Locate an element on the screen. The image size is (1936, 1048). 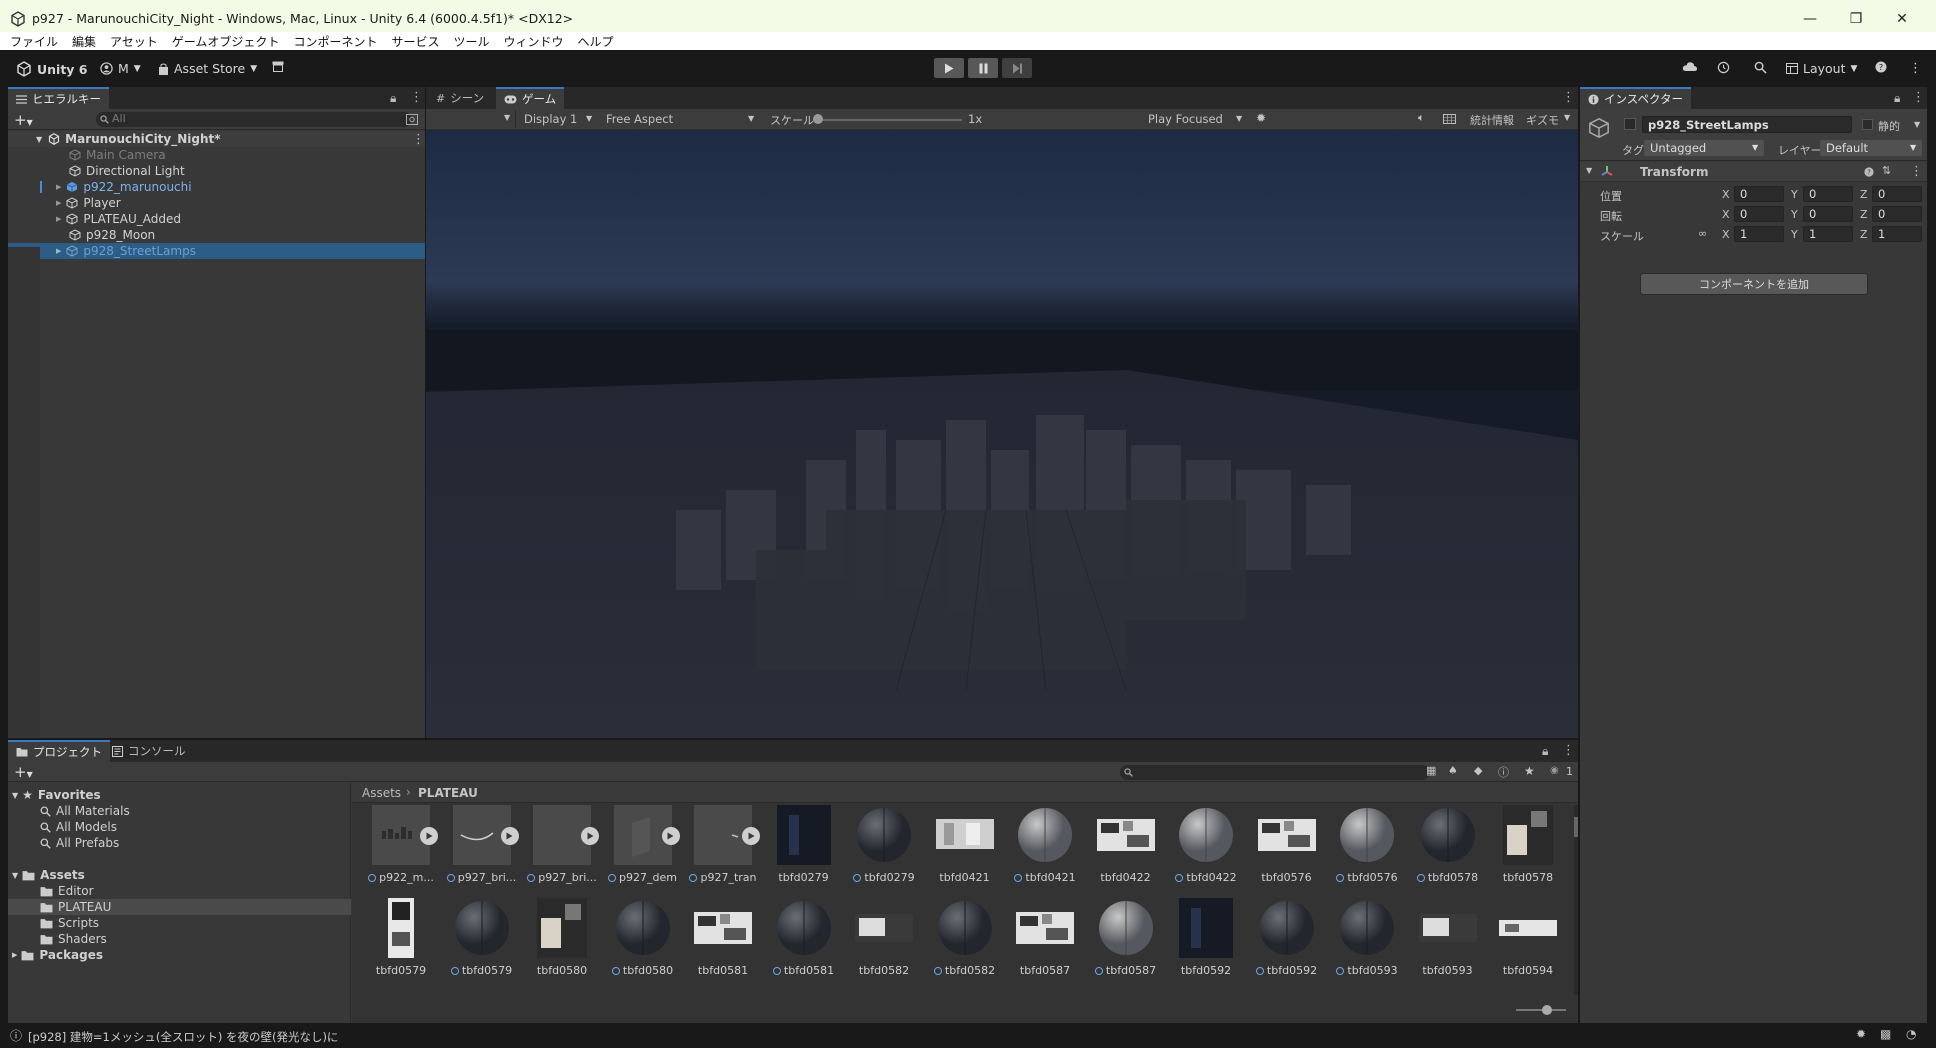
asset-item: tbfd0580 is located at coordinates (562, 940).